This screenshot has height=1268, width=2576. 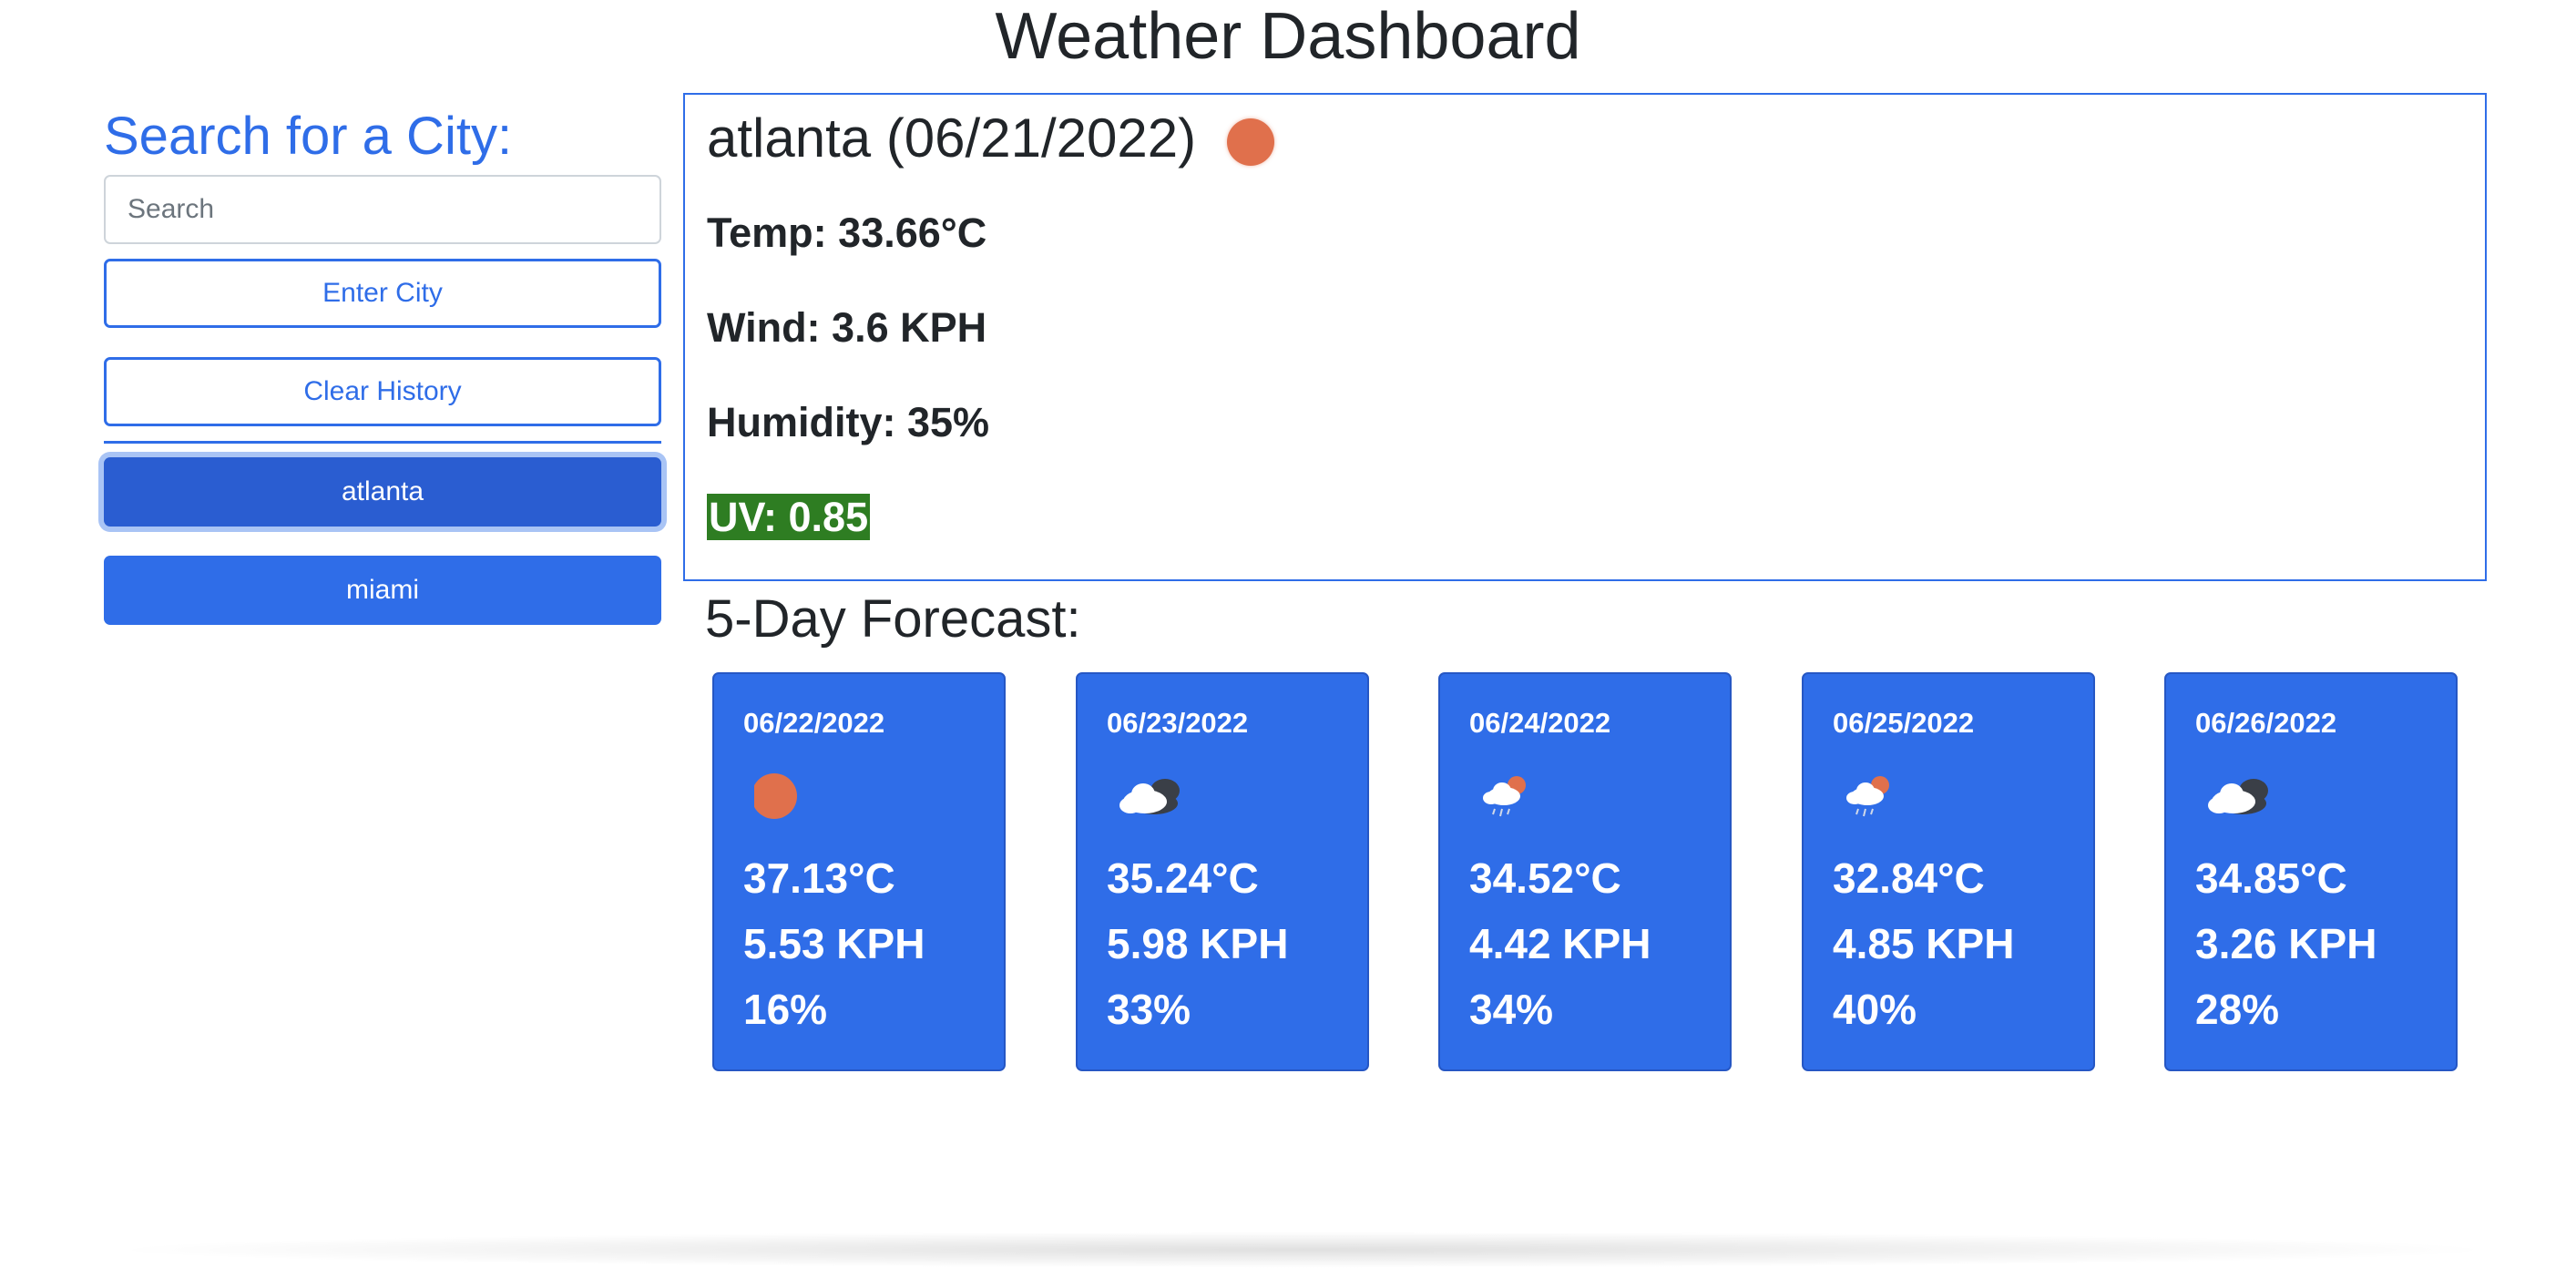 I want to click on forecast-date: 06/25/2022, so click(x=1904, y=723).